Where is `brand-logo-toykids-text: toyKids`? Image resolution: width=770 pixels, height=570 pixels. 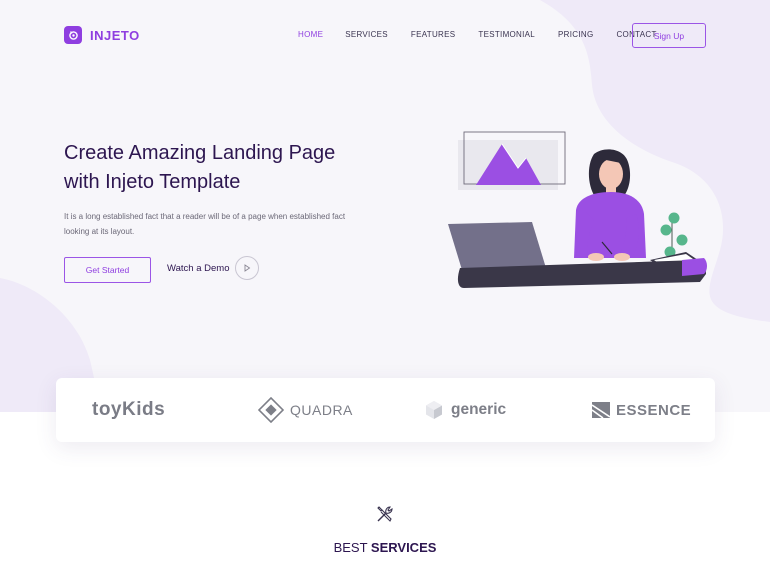
brand-logo-toykids-text: toyKids is located at coordinates (129, 409).